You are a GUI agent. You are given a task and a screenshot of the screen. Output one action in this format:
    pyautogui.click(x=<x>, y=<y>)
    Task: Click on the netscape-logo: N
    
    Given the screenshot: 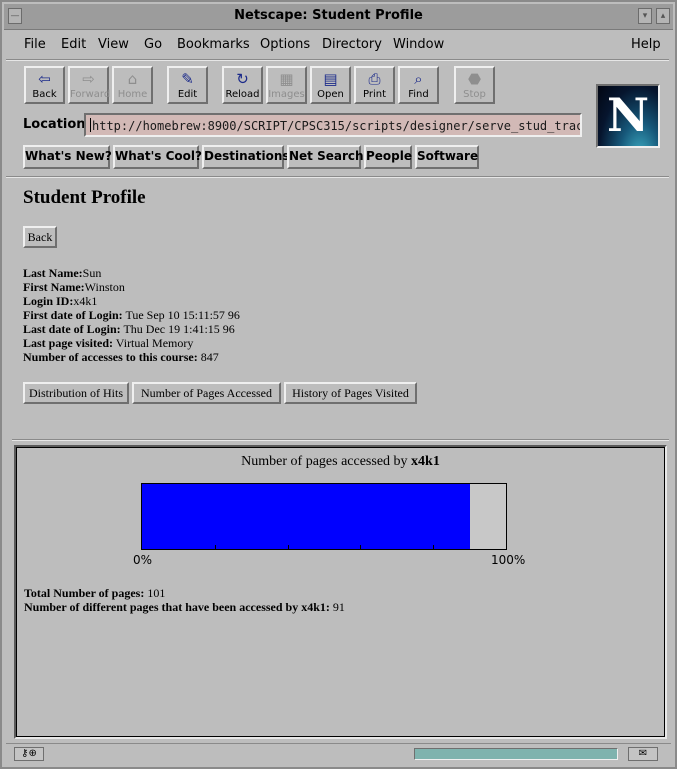 What is the action you would take?
    pyautogui.click(x=628, y=116)
    